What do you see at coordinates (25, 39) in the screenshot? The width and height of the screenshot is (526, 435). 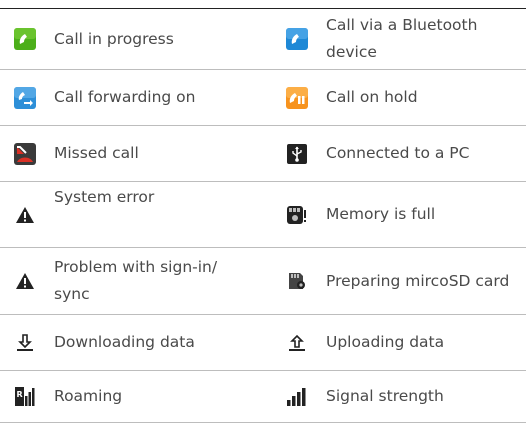 I see `call-in-progress-icon` at bounding box center [25, 39].